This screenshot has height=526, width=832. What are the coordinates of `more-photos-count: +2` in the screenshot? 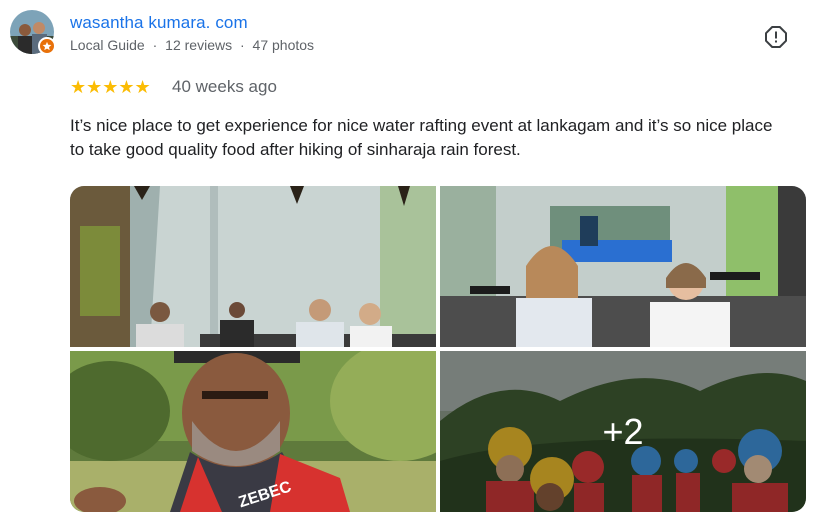 It's located at (623, 431).